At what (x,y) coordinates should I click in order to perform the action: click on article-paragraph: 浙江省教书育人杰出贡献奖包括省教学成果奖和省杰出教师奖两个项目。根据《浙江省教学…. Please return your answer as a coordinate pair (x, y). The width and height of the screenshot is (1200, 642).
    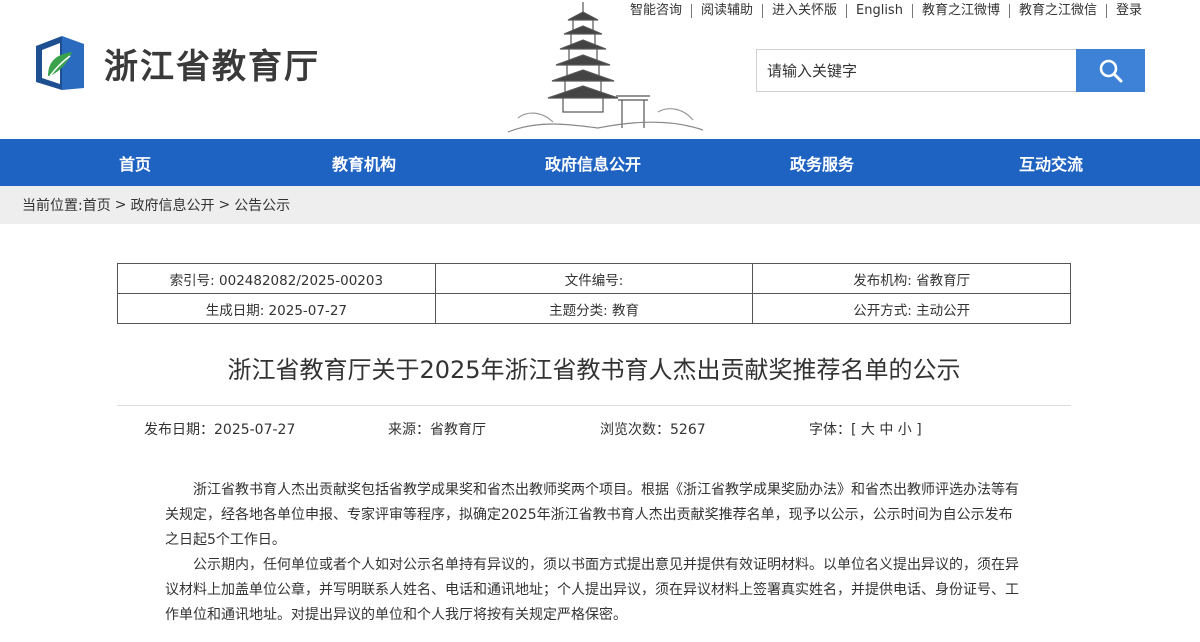
    Looking at the image, I should click on (592, 515).